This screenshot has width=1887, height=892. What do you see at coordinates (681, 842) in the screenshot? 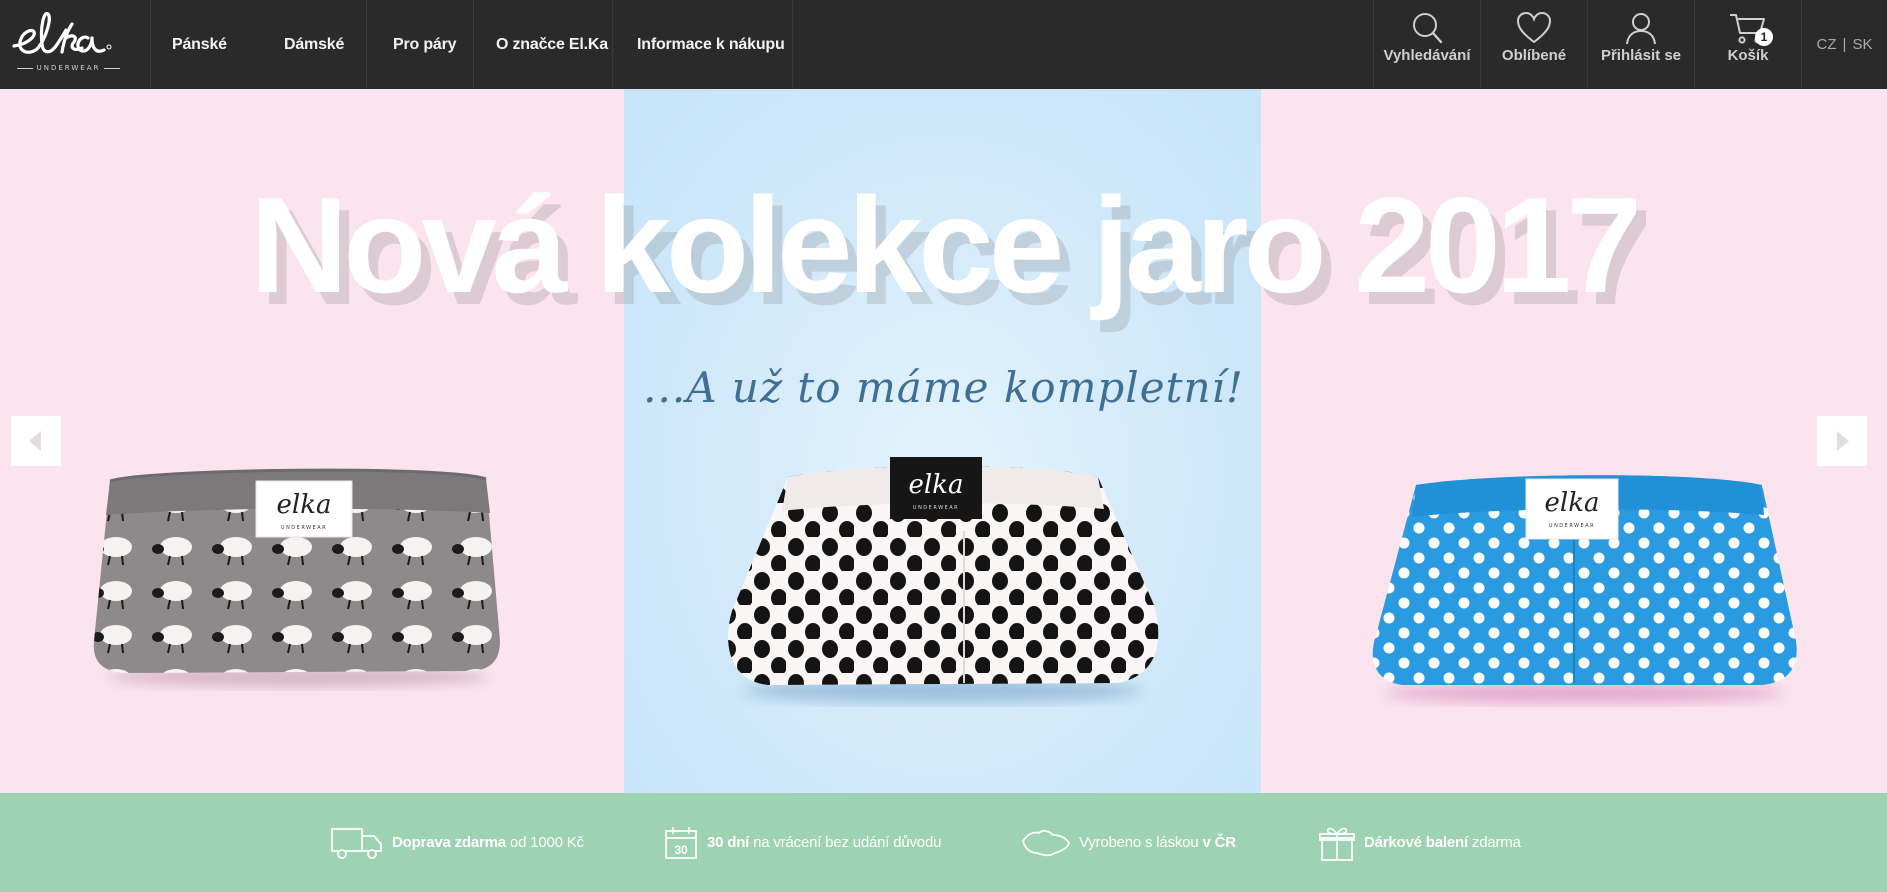
I see `calendar-icon: 30` at bounding box center [681, 842].